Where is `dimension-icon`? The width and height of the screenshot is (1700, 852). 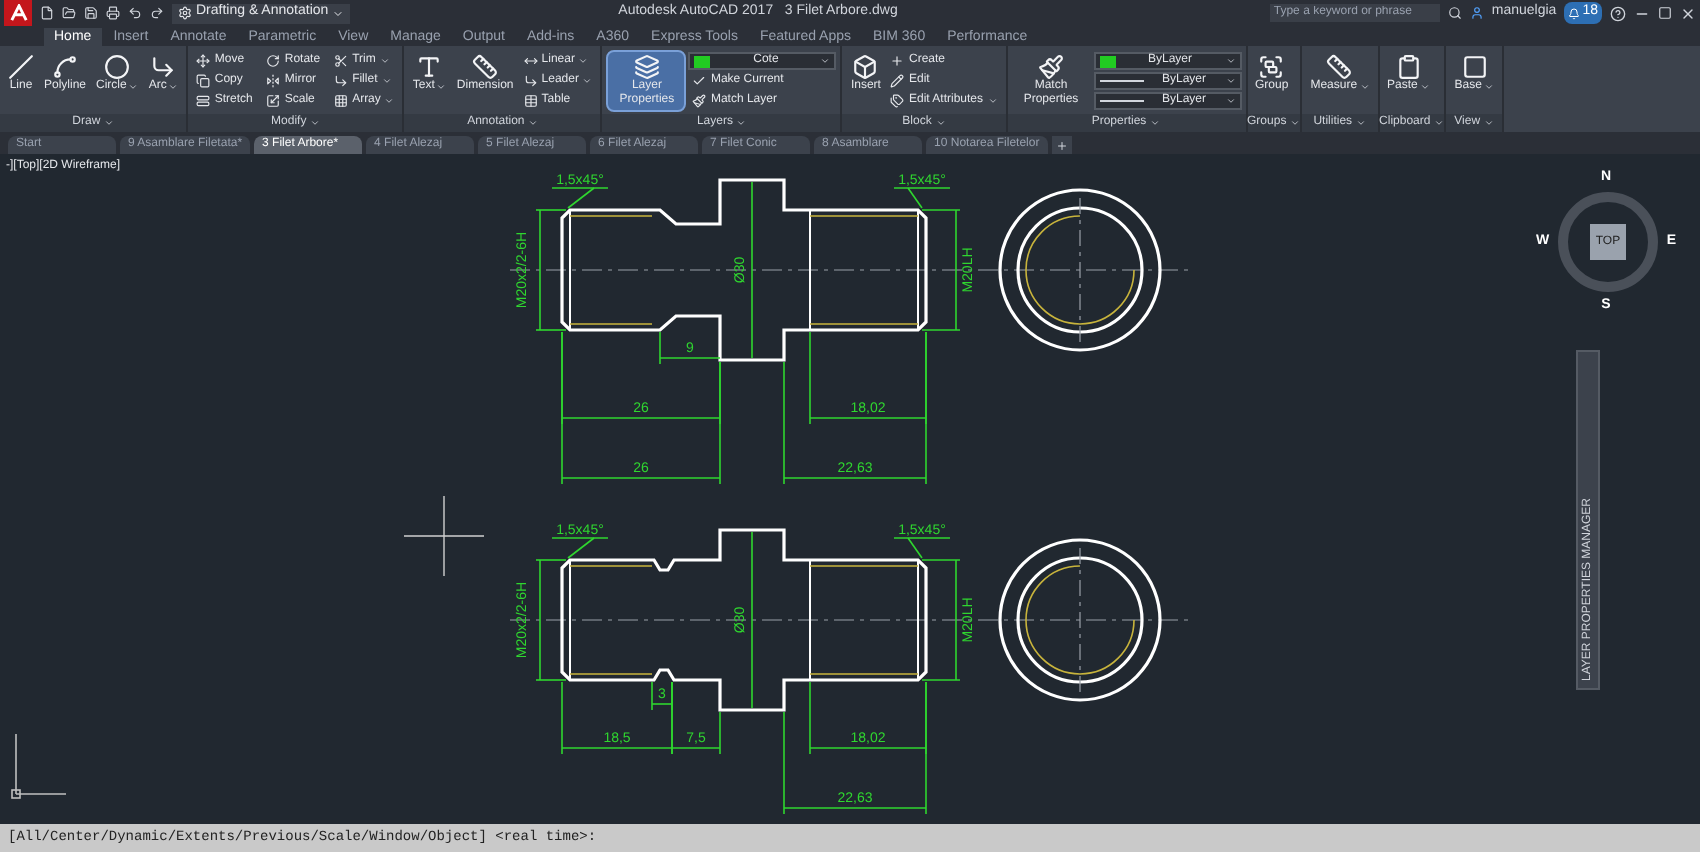 dimension-icon is located at coordinates (485, 67).